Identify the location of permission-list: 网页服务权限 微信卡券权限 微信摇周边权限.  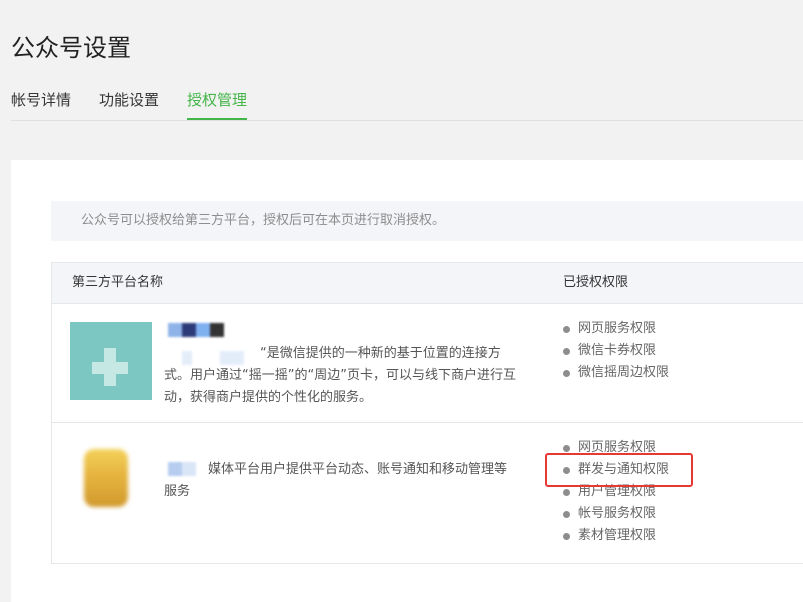
(616, 351).